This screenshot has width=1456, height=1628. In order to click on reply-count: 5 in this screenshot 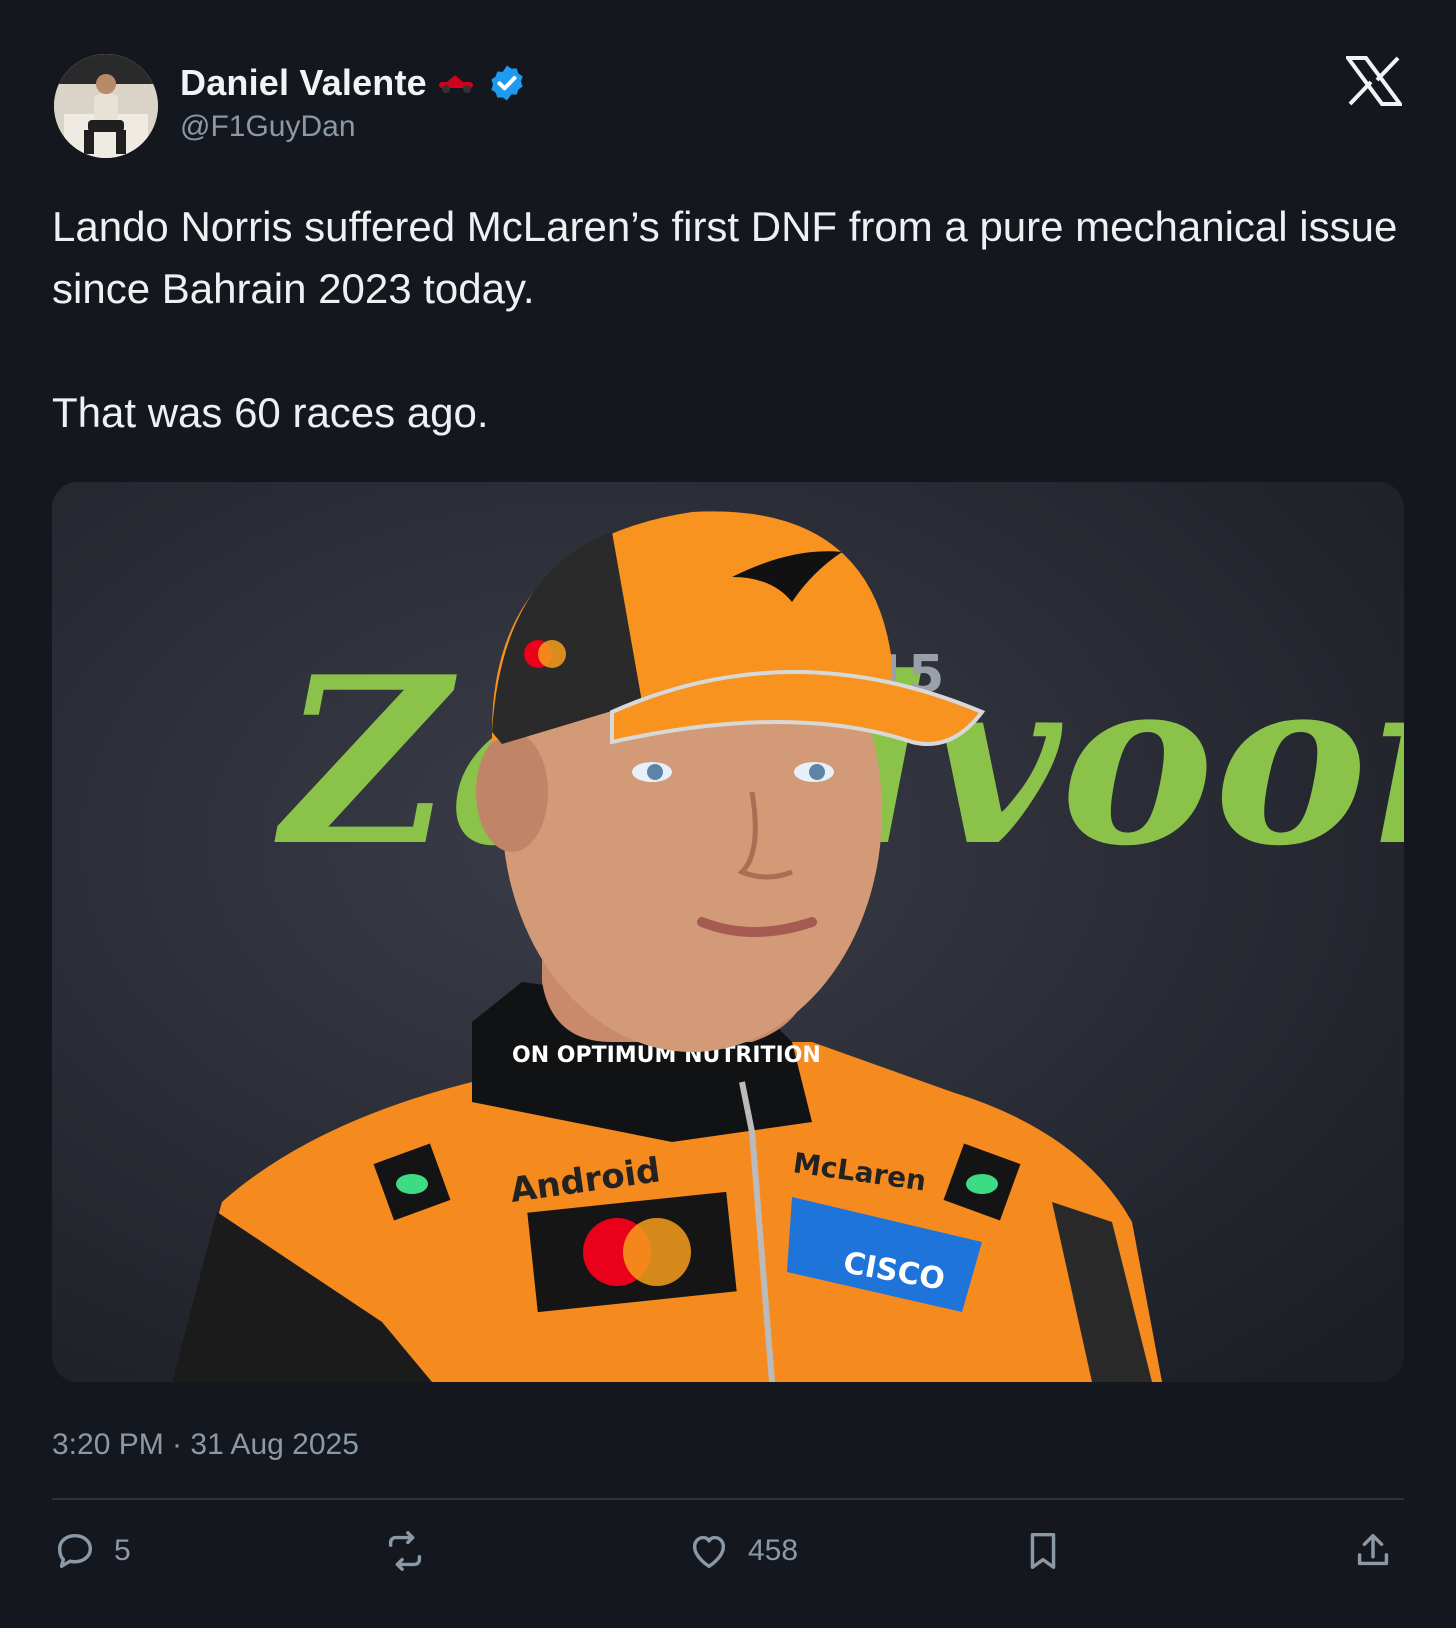, I will do `click(122, 1550)`.